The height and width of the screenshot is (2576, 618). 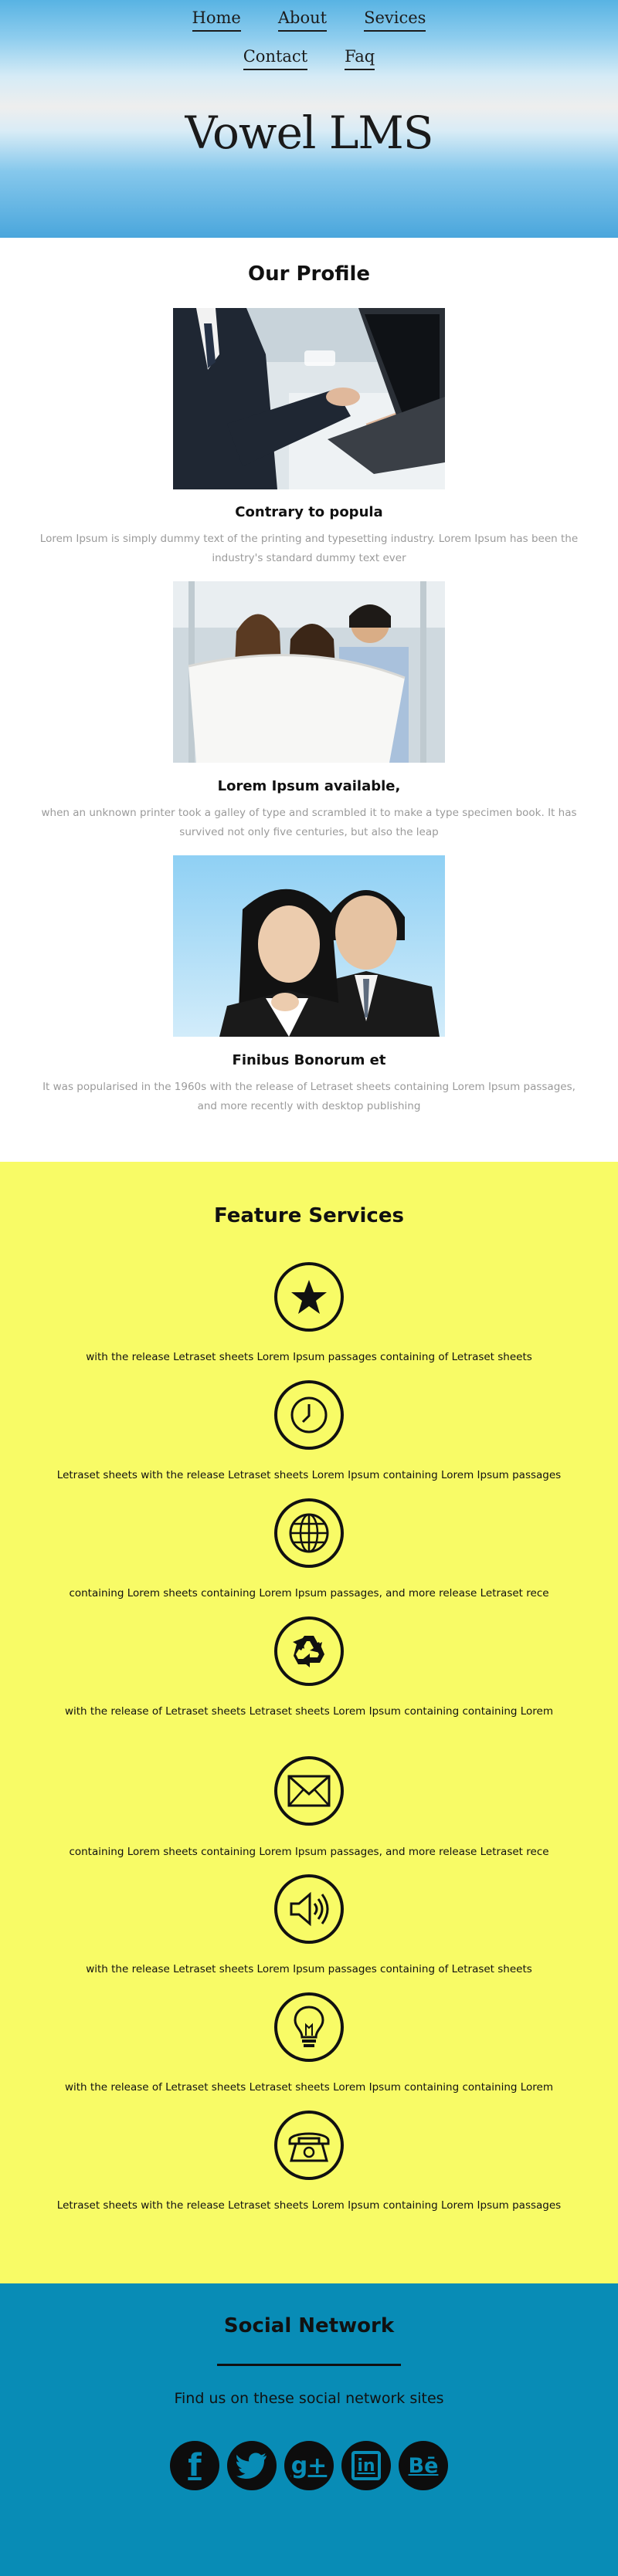 I want to click on site-header: Home About Sevices Contact Faq Vowel LMS, so click(x=309, y=119).